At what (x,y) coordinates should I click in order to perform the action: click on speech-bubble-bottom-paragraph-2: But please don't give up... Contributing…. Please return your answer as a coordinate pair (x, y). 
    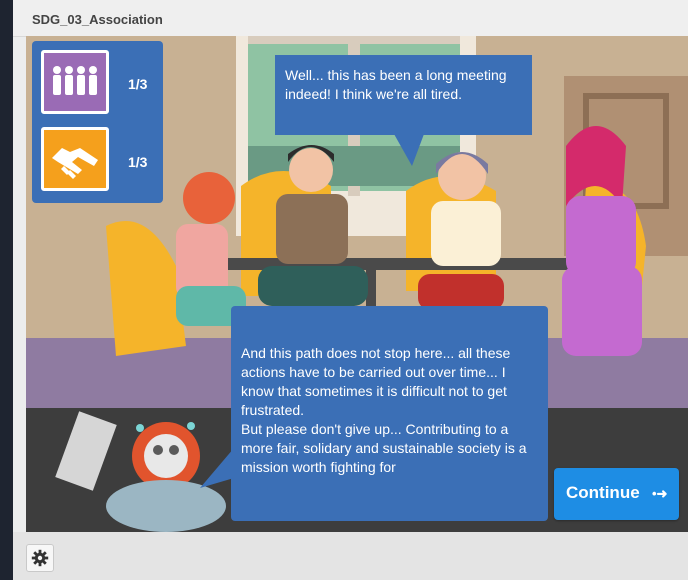
    Looking at the image, I should click on (384, 448).